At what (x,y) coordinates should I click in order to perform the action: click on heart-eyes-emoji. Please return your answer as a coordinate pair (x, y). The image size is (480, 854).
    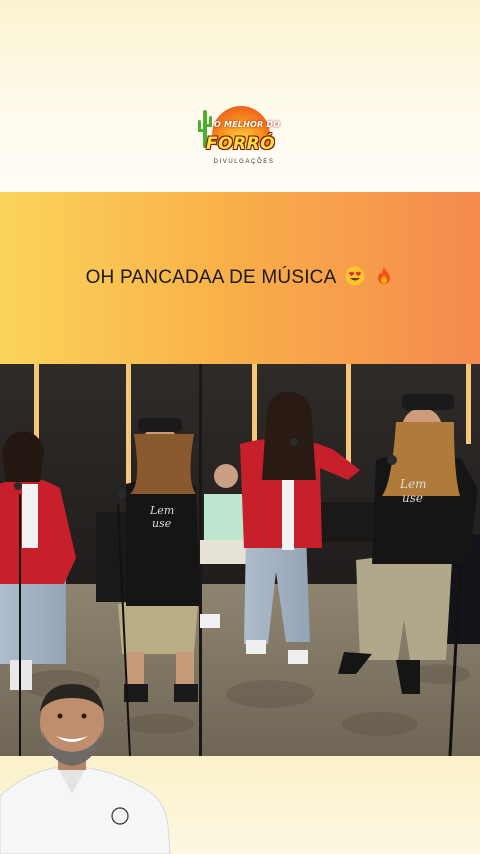
    Looking at the image, I should click on (355, 276).